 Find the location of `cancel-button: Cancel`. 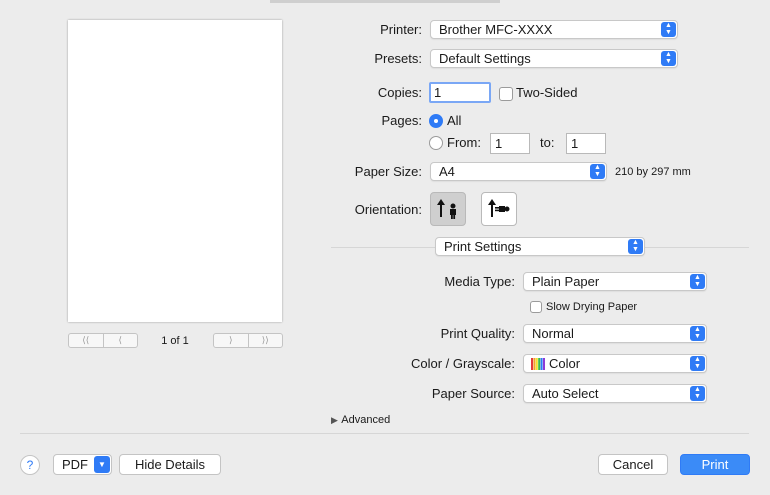

cancel-button: Cancel is located at coordinates (633, 464).